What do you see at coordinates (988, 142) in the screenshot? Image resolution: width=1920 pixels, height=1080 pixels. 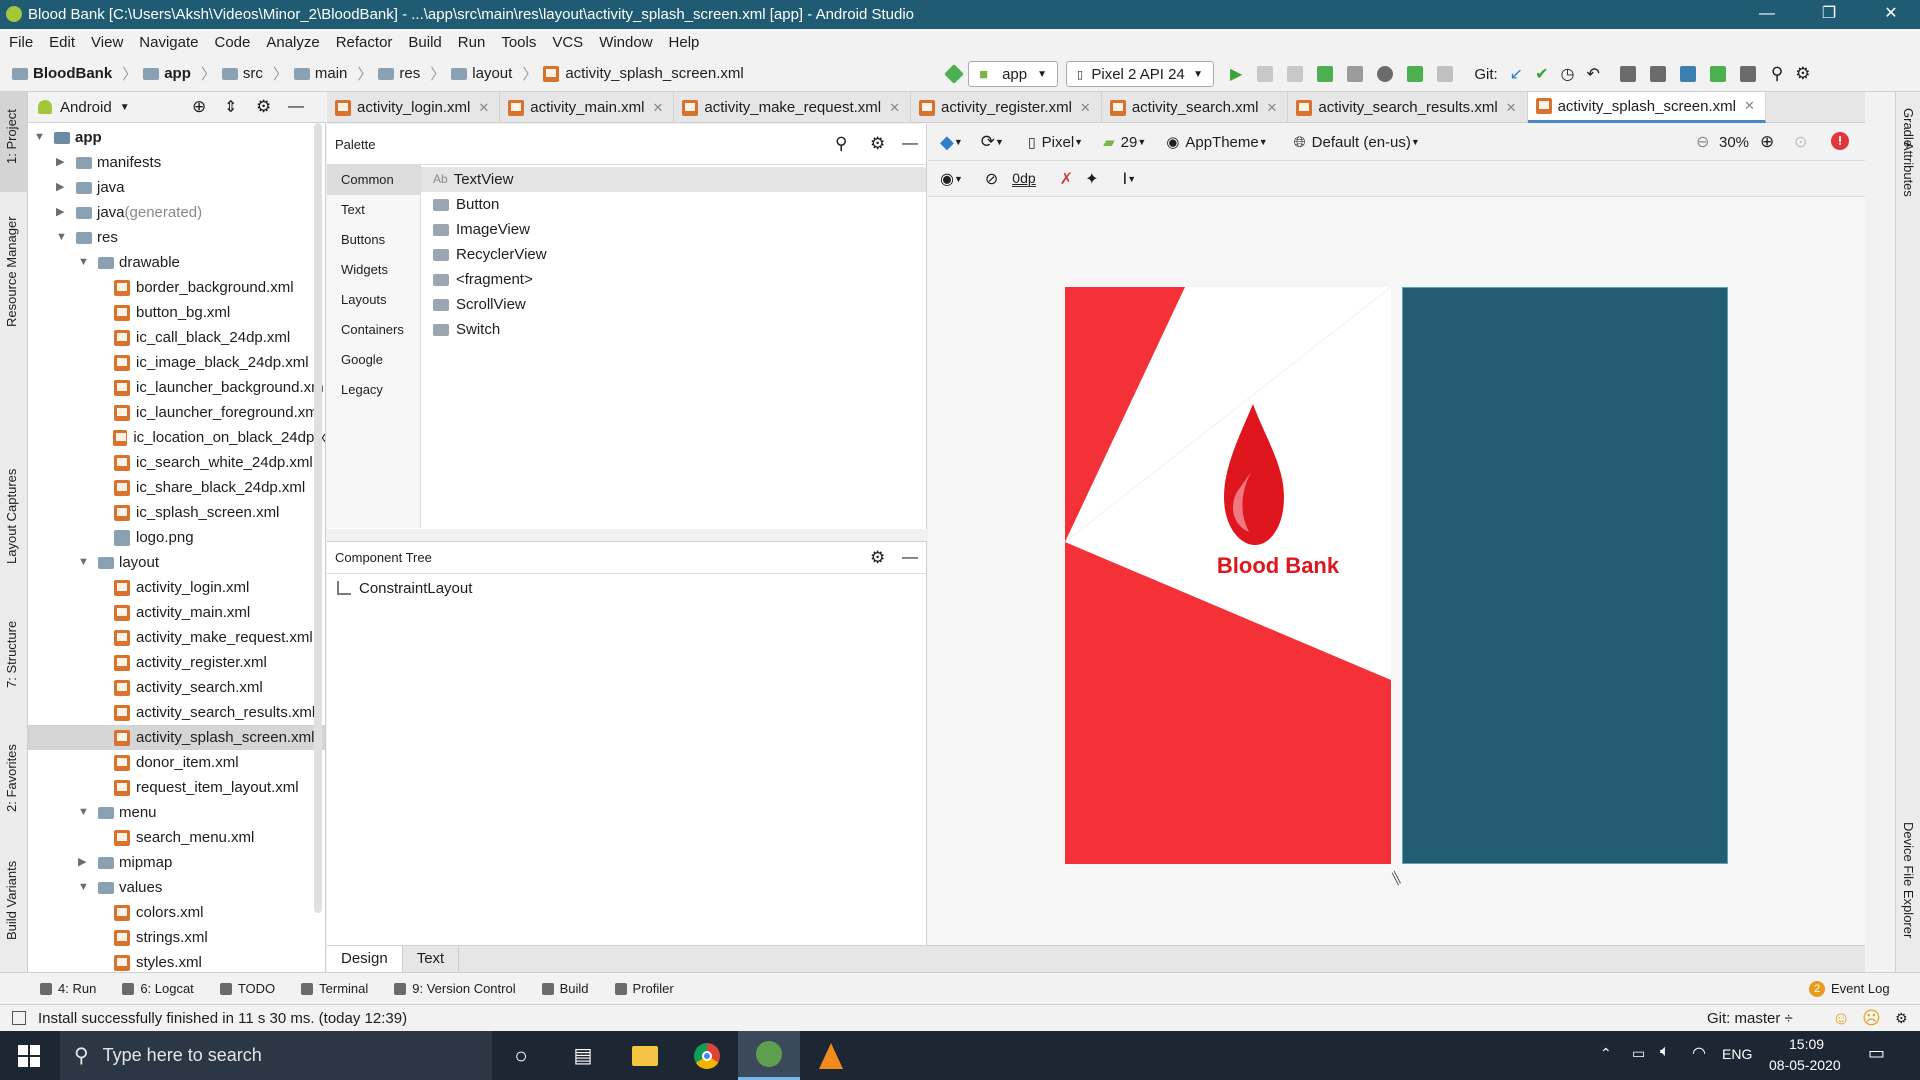 I see `orientation-icon: ⟳` at bounding box center [988, 142].